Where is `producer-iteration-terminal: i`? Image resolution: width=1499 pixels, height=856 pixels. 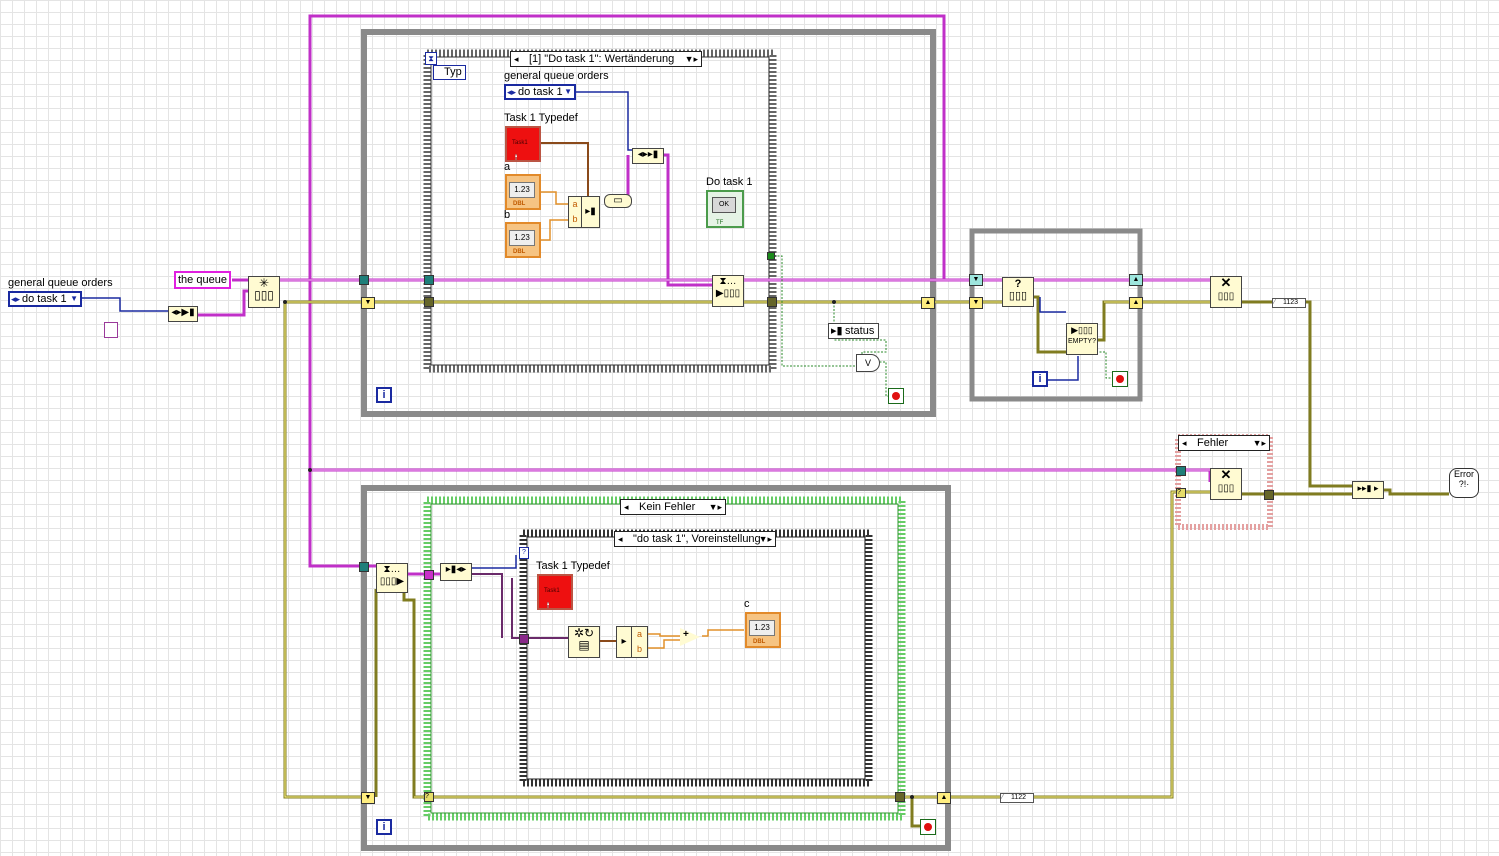 producer-iteration-terminal: i is located at coordinates (384, 395).